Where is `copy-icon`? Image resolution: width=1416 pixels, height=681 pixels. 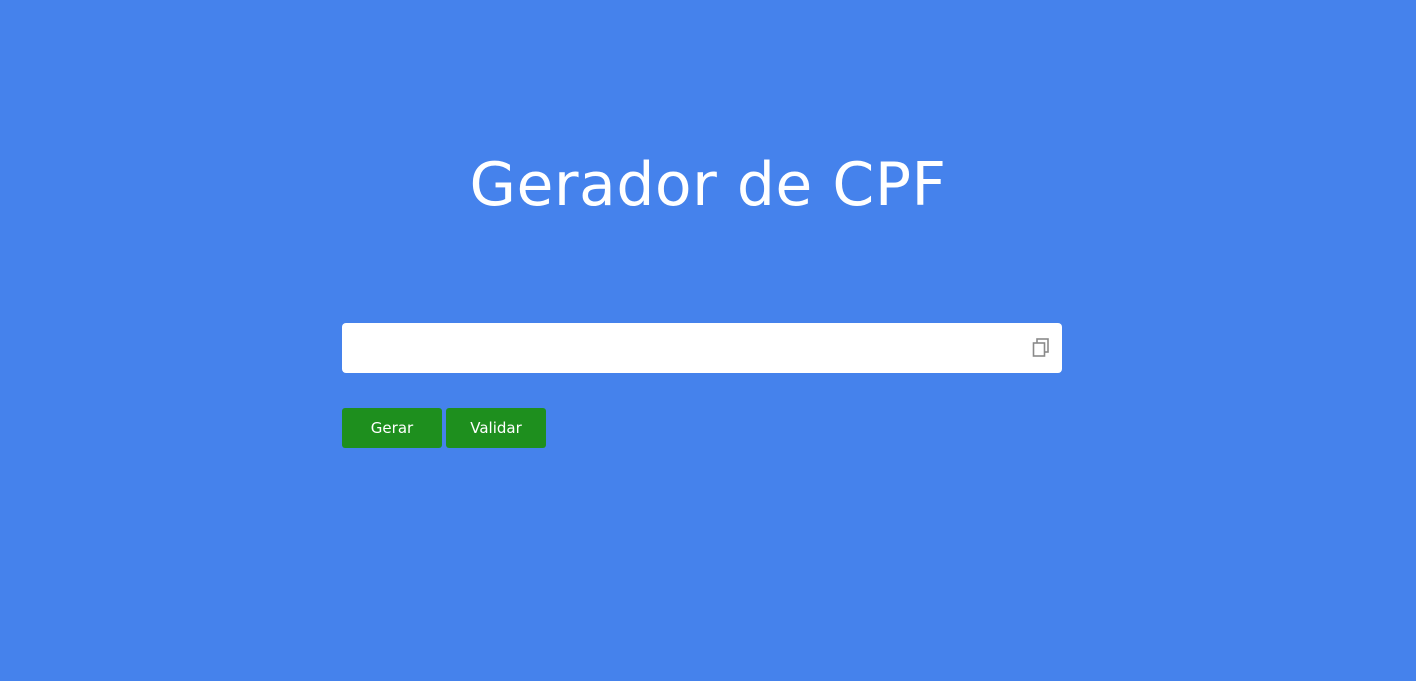
copy-icon is located at coordinates (1040, 347).